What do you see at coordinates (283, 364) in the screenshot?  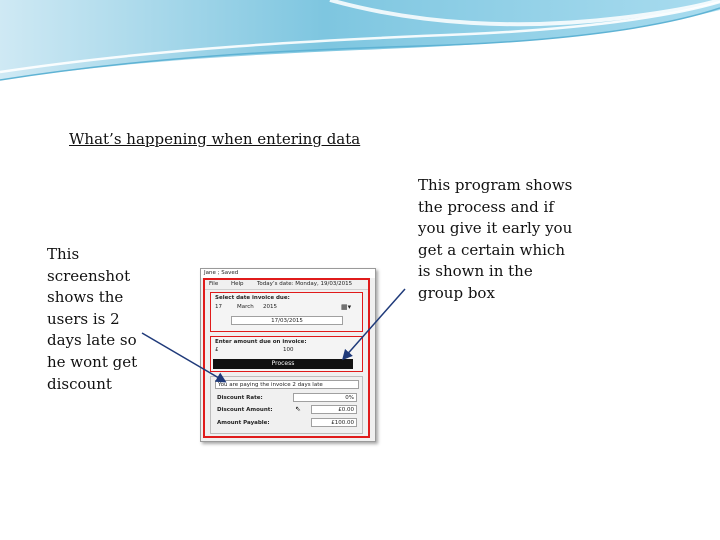 I see `process-button: Process` at bounding box center [283, 364].